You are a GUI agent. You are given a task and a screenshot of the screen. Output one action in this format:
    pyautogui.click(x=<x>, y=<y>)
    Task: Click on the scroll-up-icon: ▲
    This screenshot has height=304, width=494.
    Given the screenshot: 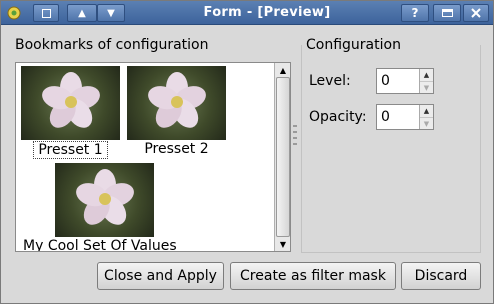 What is the action you would take?
    pyautogui.click(x=282, y=70)
    